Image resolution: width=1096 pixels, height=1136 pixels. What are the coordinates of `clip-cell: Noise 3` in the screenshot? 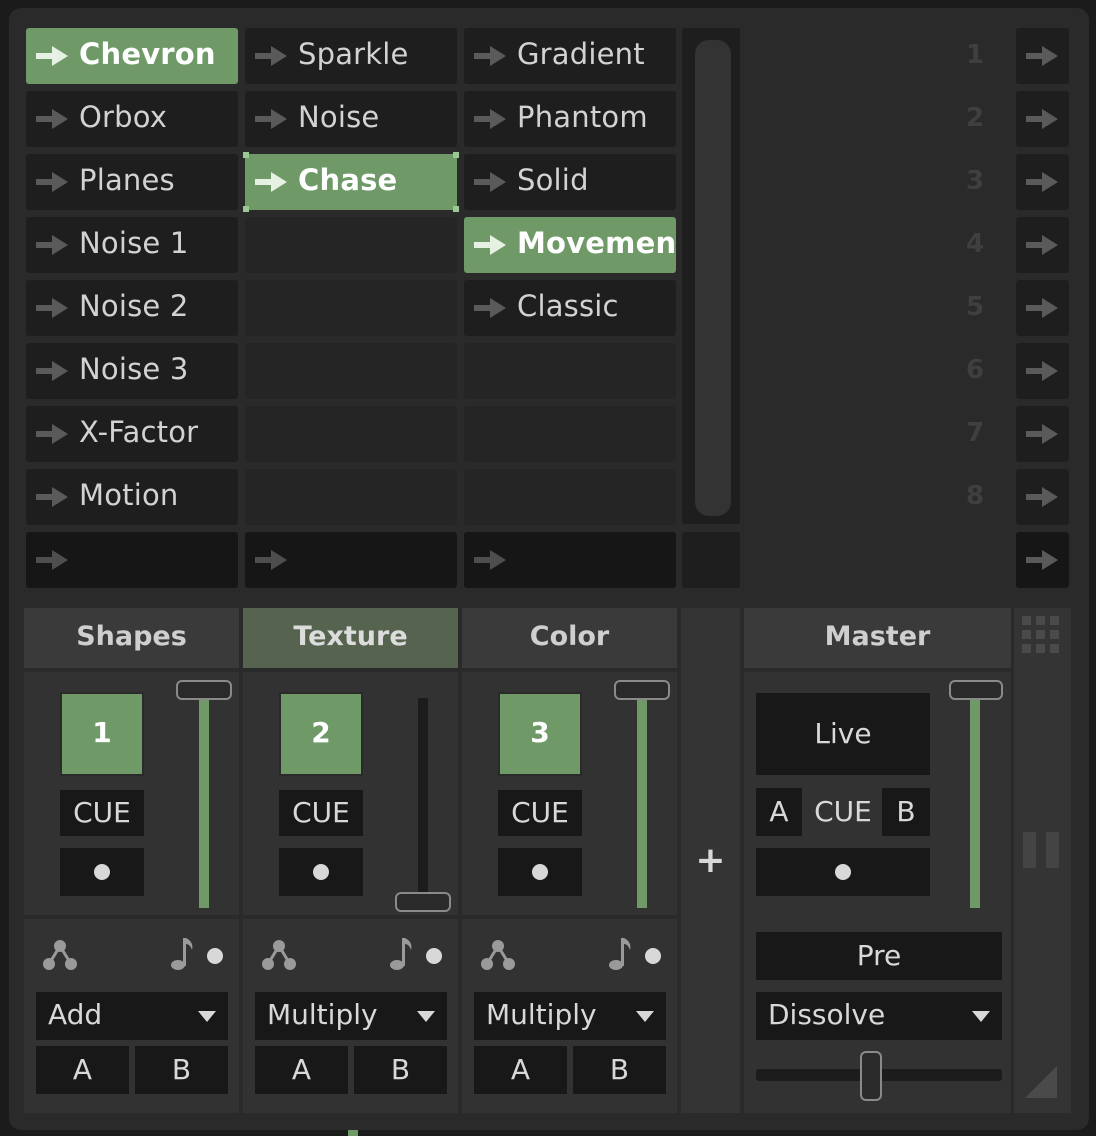 It's located at (132, 371).